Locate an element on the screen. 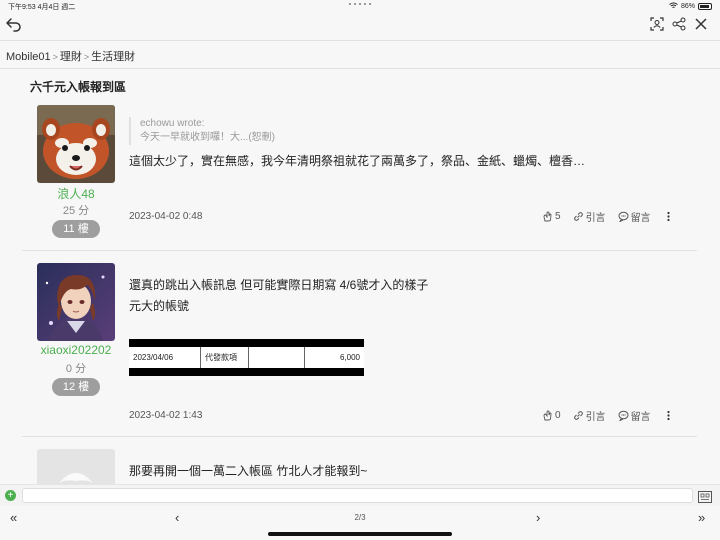  floor-badge: 12 樓 is located at coordinates (76, 387).